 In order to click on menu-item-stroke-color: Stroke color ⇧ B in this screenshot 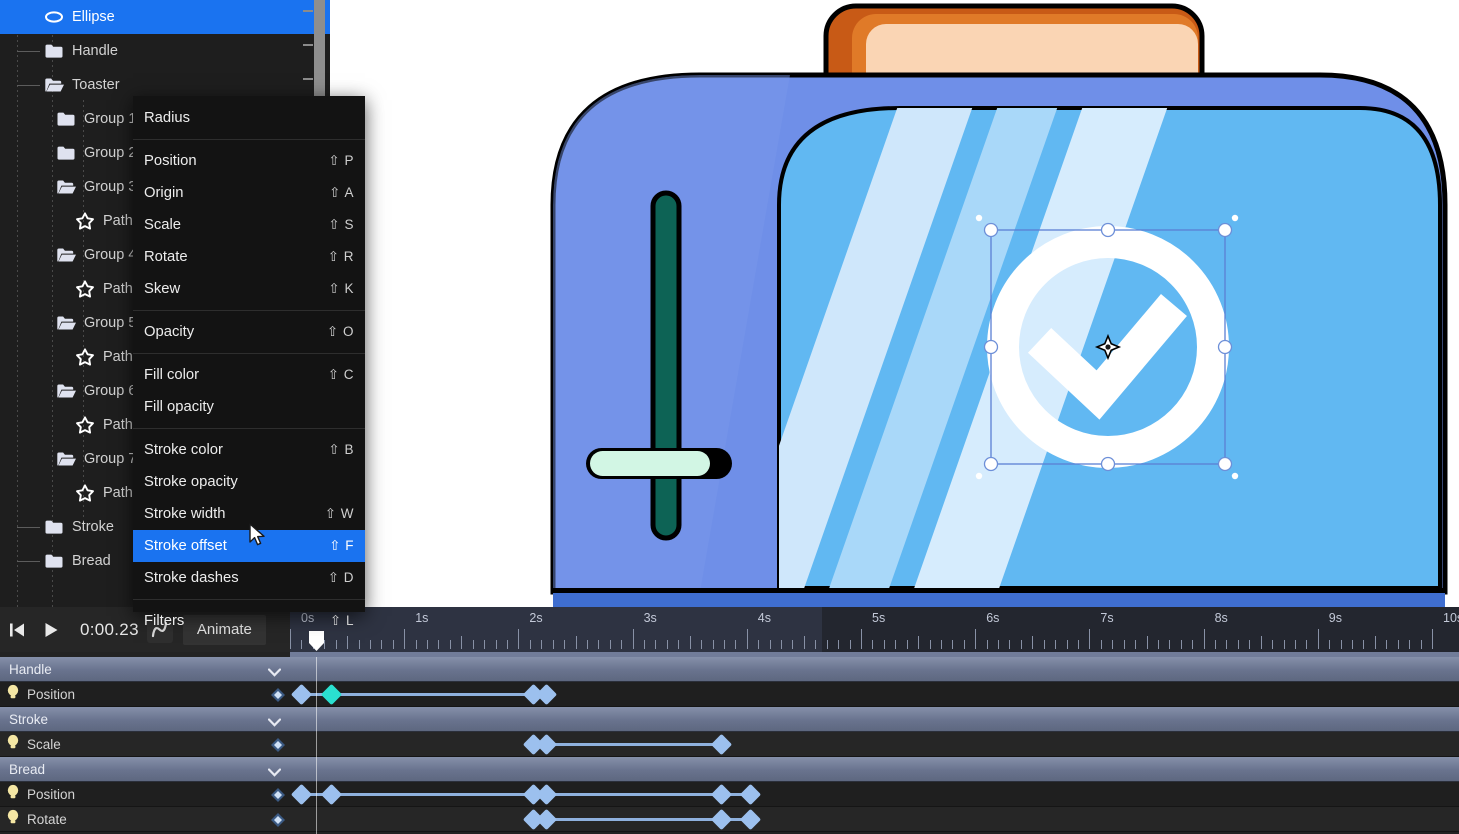, I will do `click(249, 450)`.